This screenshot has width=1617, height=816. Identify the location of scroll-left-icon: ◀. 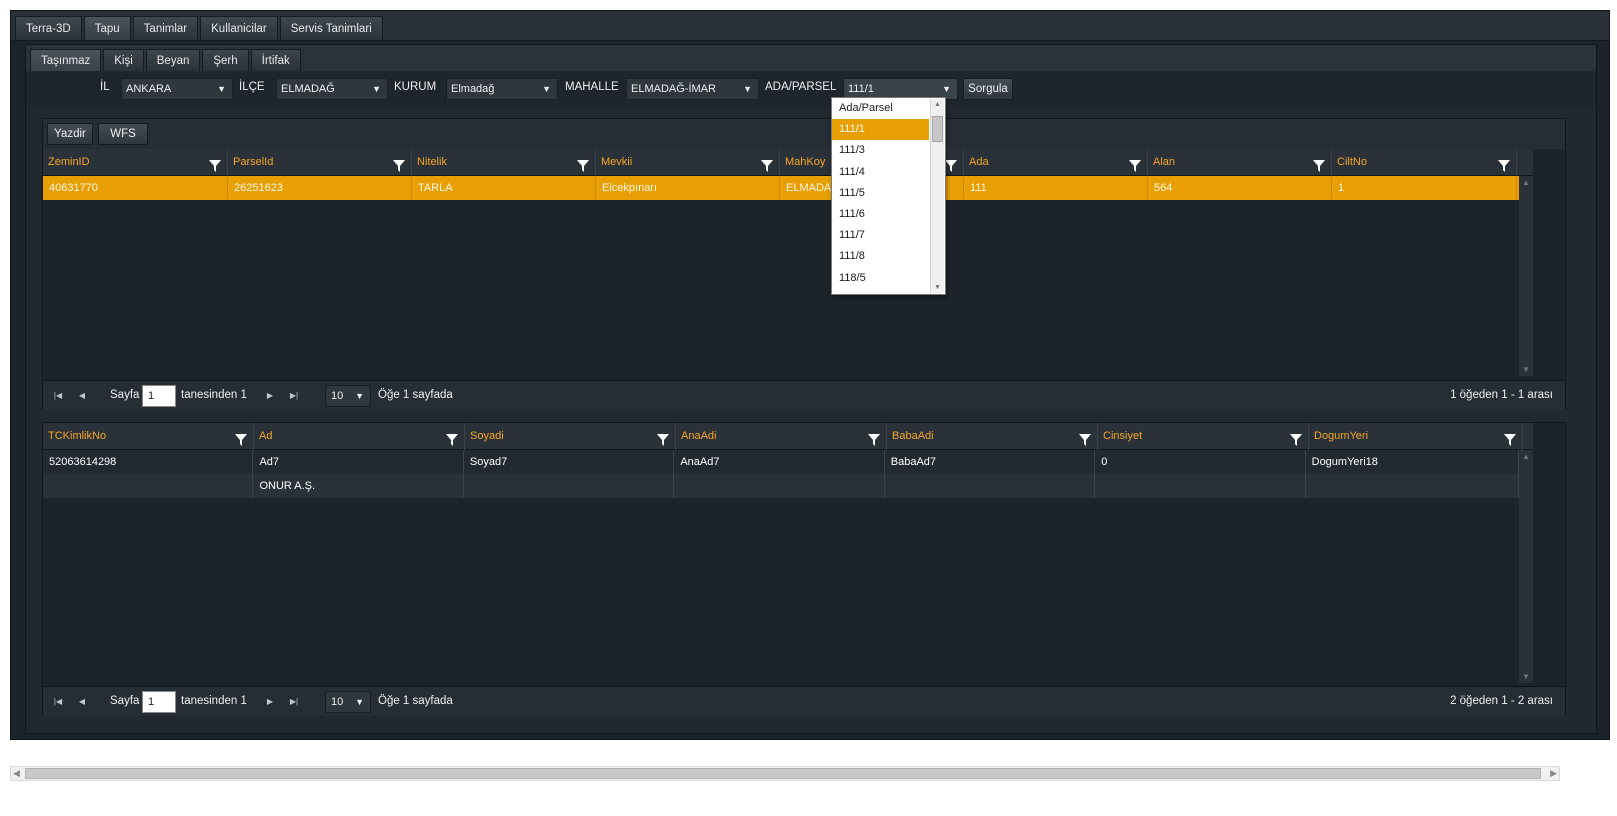
(16, 773).